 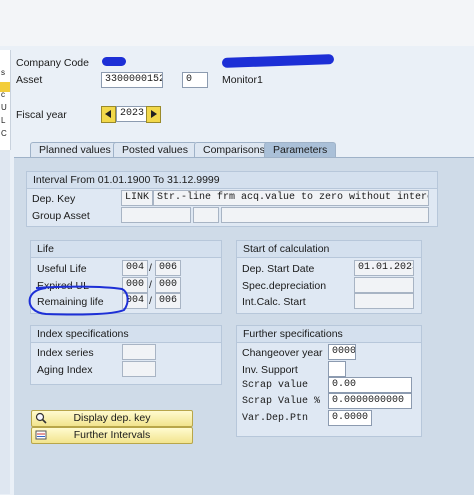 I want to click on scrap-value-label: Scrap value, so click(x=275, y=385).